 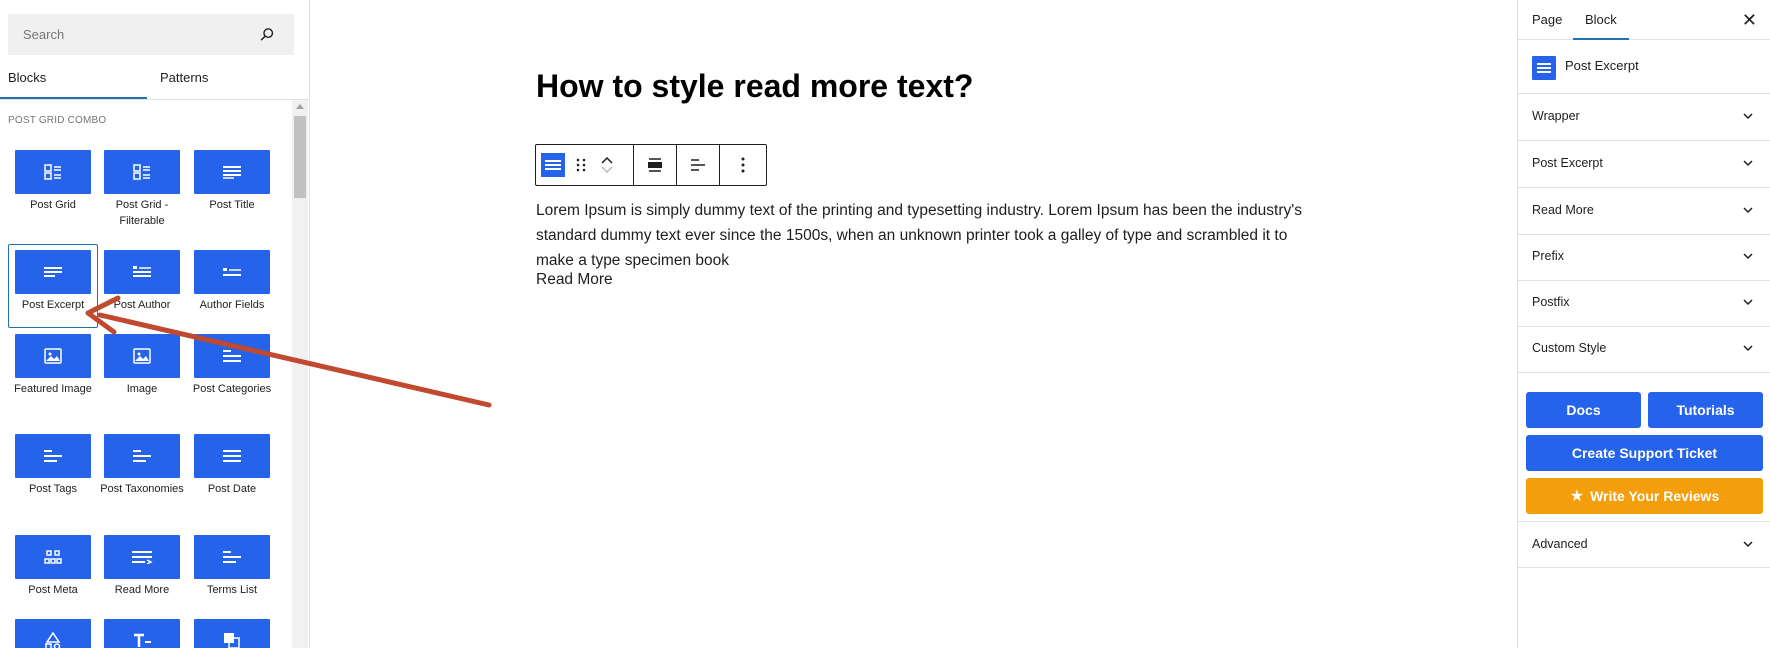 I want to click on block-post-title: Post Title, so click(x=232, y=181).